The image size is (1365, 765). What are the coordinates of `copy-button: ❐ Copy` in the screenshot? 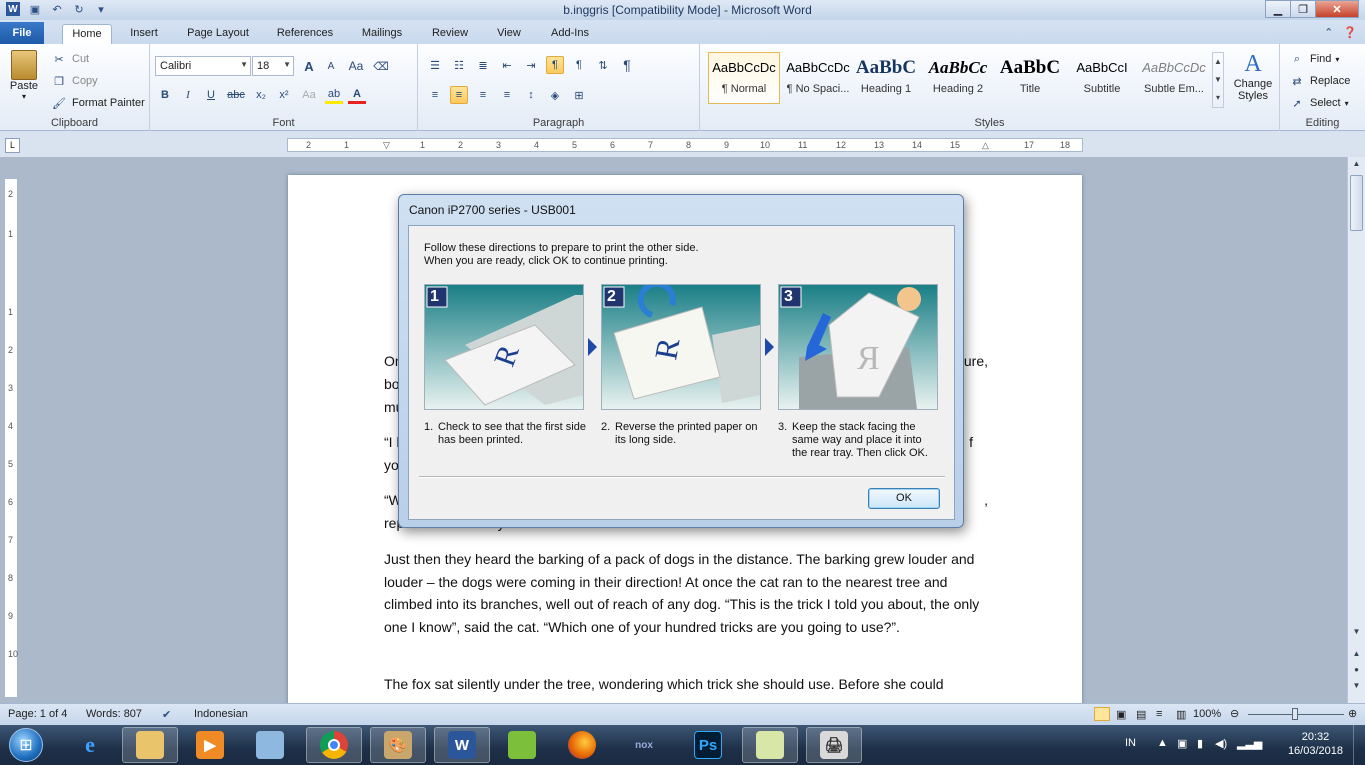 It's located at (74, 81).